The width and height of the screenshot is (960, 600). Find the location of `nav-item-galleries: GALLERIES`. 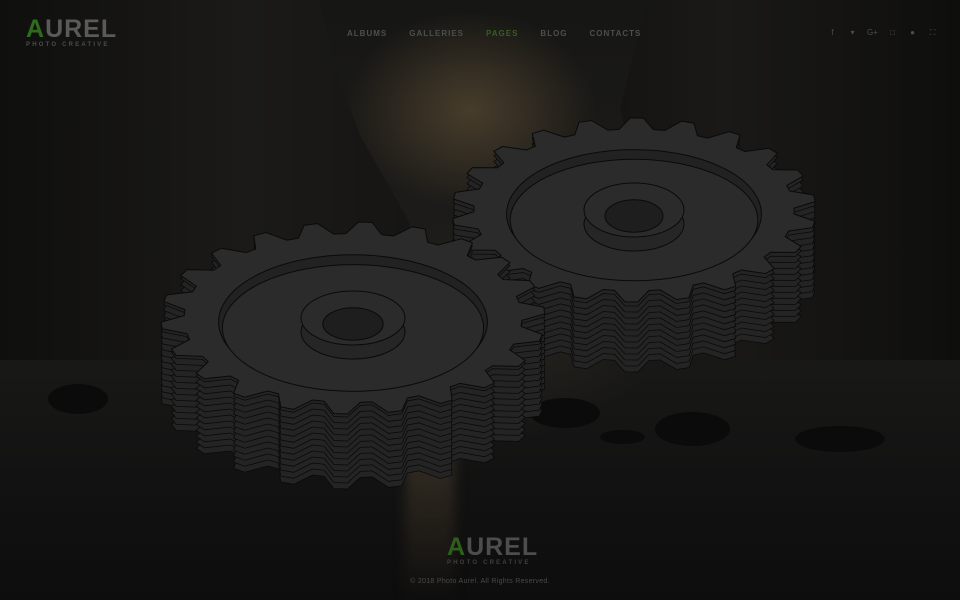

nav-item-galleries: GALLERIES is located at coordinates (436, 33).